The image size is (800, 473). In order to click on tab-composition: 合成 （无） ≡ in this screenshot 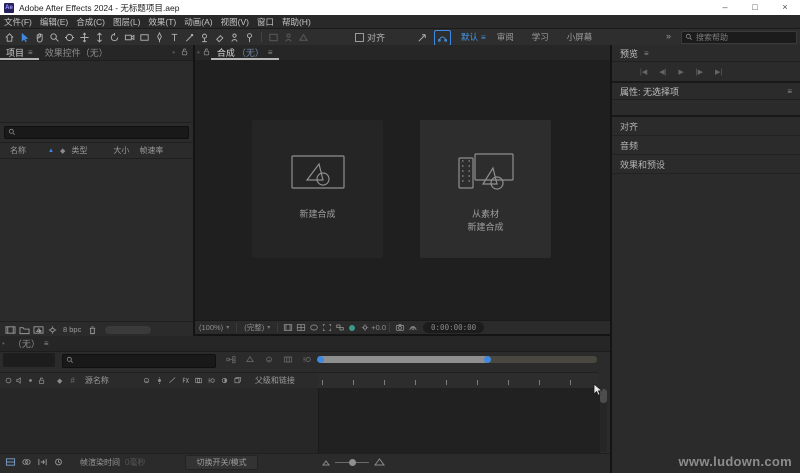, I will do `click(245, 52)`.